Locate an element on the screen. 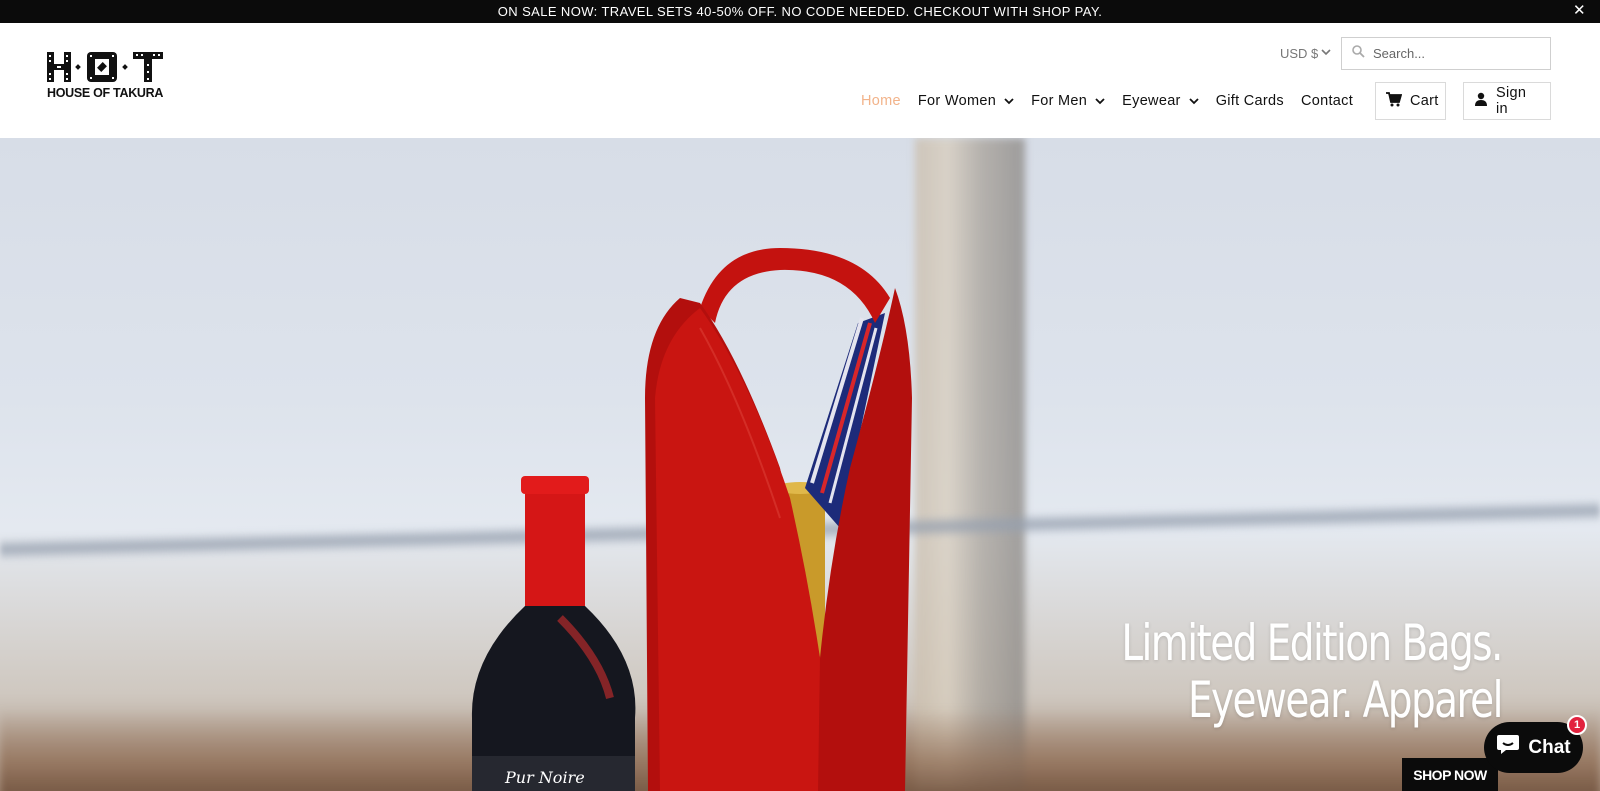 Image resolution: width=1600 pixels, height=791 pixels. search-input is located at coordinates (1458, 53).